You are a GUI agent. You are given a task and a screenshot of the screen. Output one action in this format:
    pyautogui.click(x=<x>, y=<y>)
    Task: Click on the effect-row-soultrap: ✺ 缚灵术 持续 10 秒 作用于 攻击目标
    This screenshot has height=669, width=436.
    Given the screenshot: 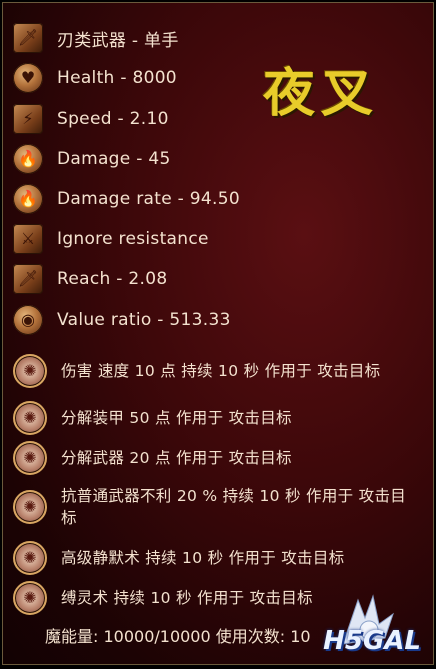 What is the action you would take?
    pyautogui.click(x=163, y=598)
    